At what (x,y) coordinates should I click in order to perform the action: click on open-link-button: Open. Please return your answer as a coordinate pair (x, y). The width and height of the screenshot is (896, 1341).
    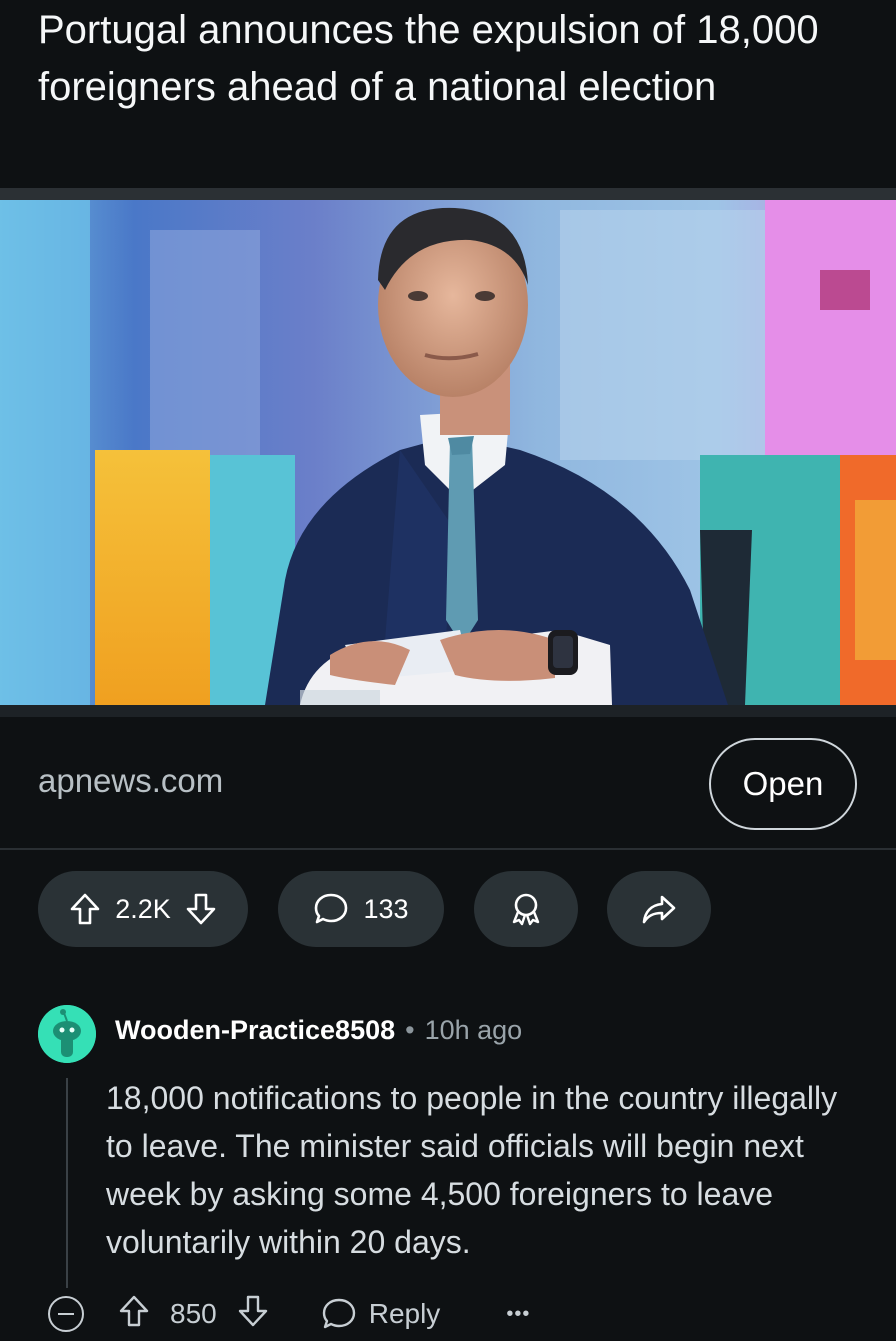
    Looking at the image, I should click on (783, 784).